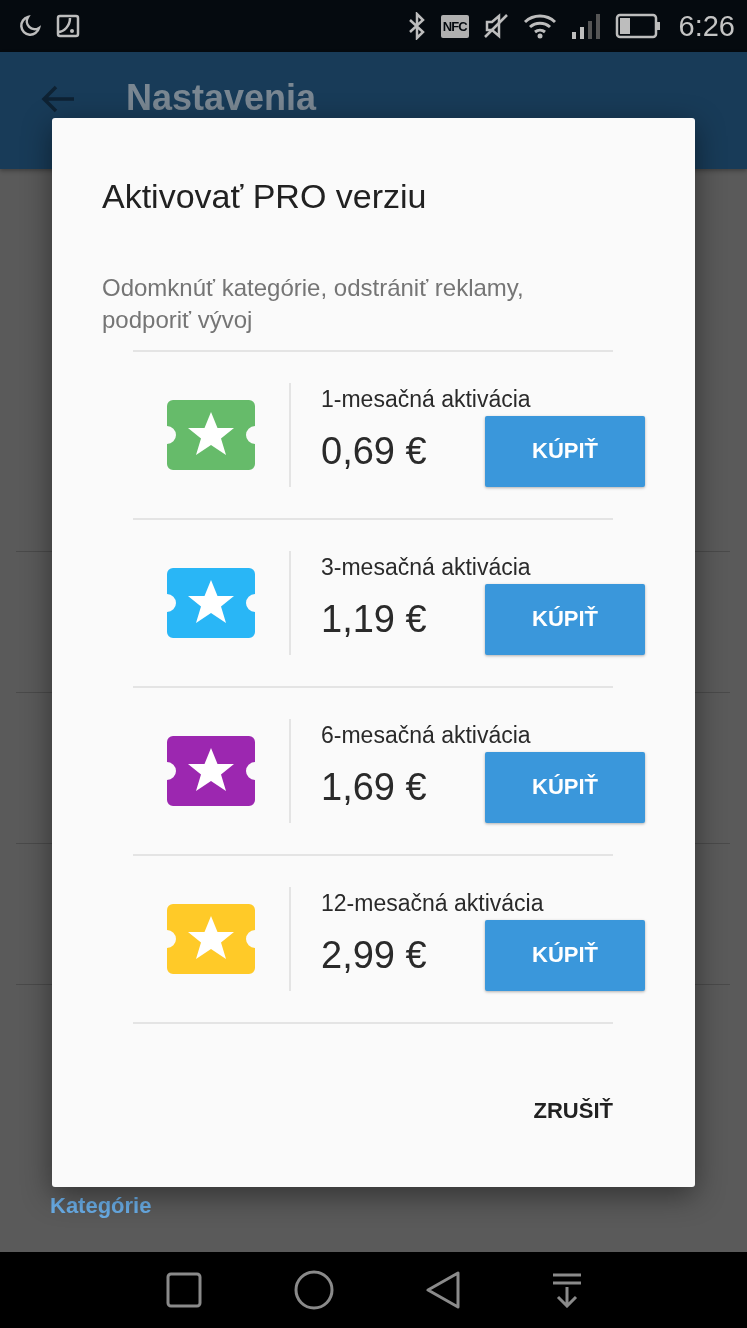 This screenshot has width=747, height=1328. What do you see at coordinates (539, 26) in the screenshot?
I see `wifi-icon` at bounding box center [539, 26].